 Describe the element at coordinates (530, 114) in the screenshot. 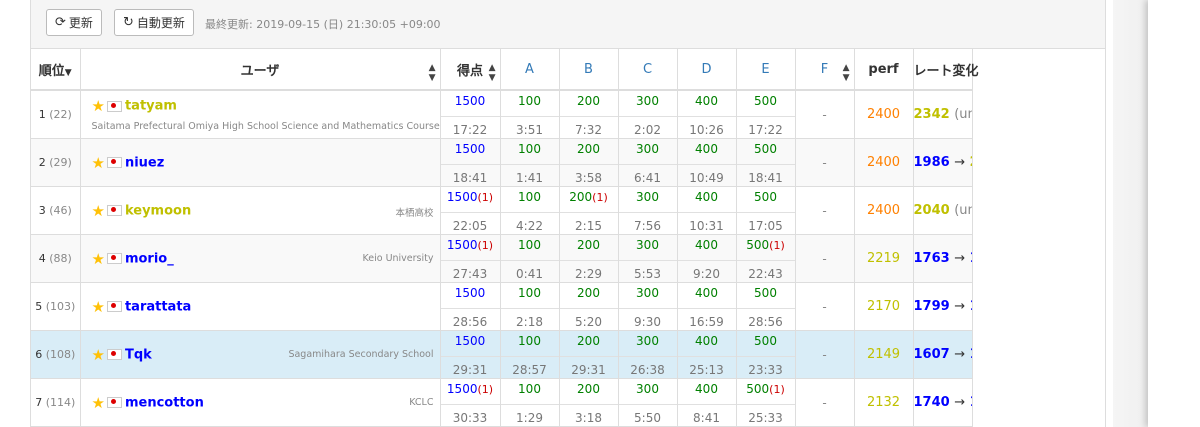

I see `problem-cell: 100 3:51` at that location.